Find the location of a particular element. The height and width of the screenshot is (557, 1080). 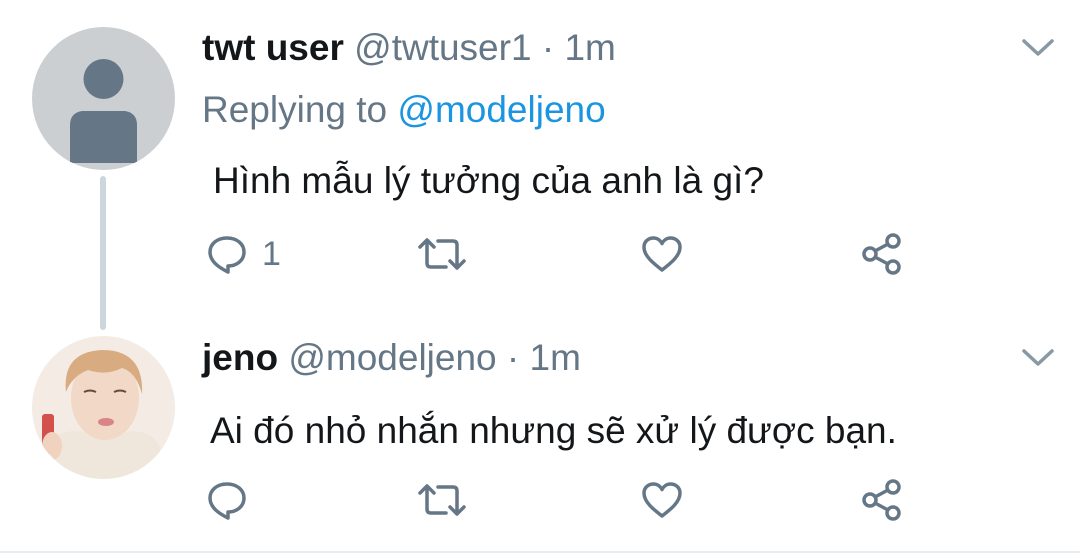

tweet-text: Ai đó nhỏ nhắn nhưng sẽ xử lý được bạn. is located at coordinates (553, 430).